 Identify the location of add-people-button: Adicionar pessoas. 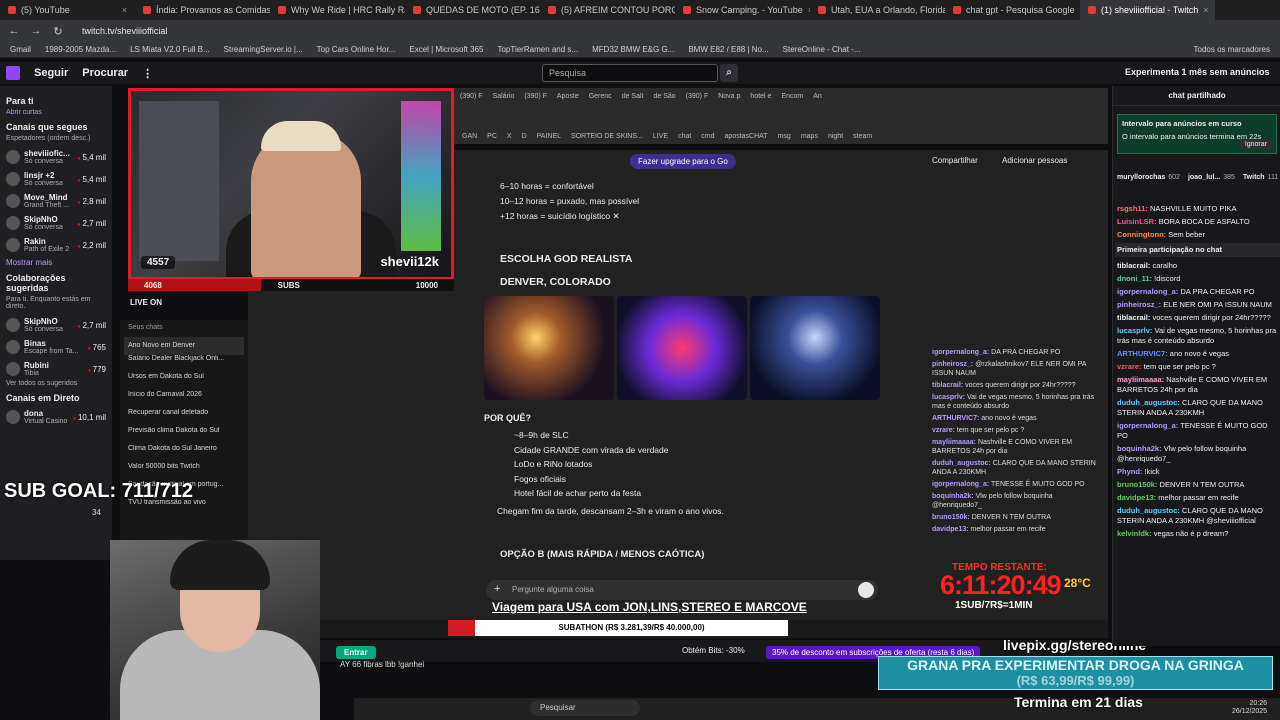
(1034, 160).